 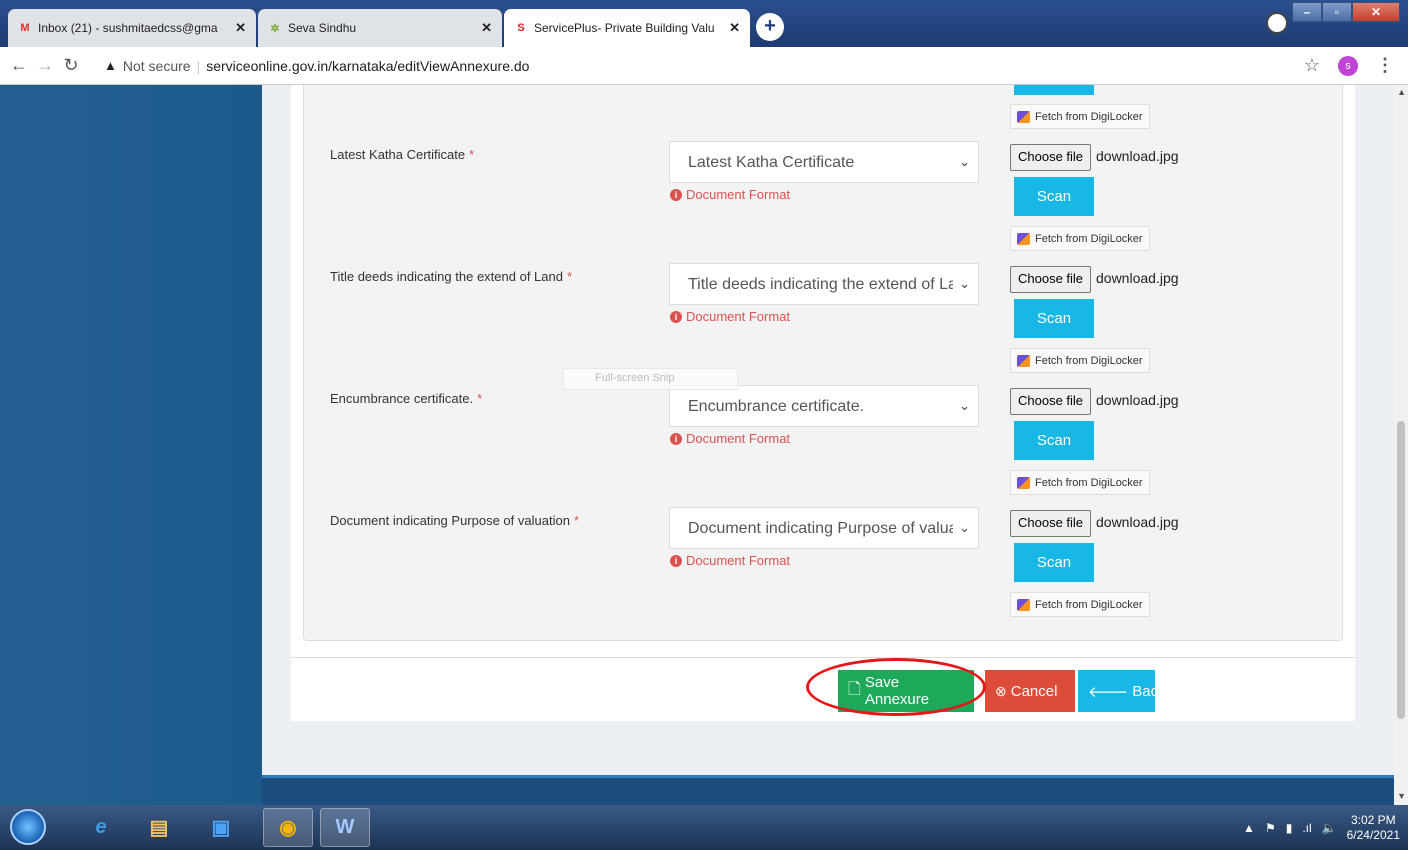 What do you see at coordinates (1306, 828) in the screenshot?
I see `signal-icon: .ıl` at bounding box center [1306, 828].